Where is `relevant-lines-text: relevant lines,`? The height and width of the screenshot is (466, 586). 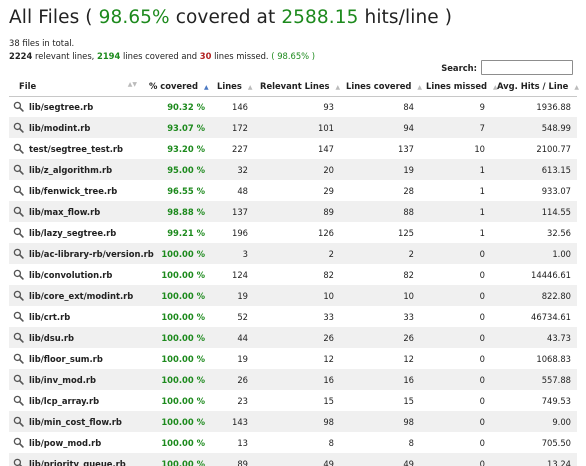 relevant-lines-text: relevant lines, is located at coordinates (65, 55).